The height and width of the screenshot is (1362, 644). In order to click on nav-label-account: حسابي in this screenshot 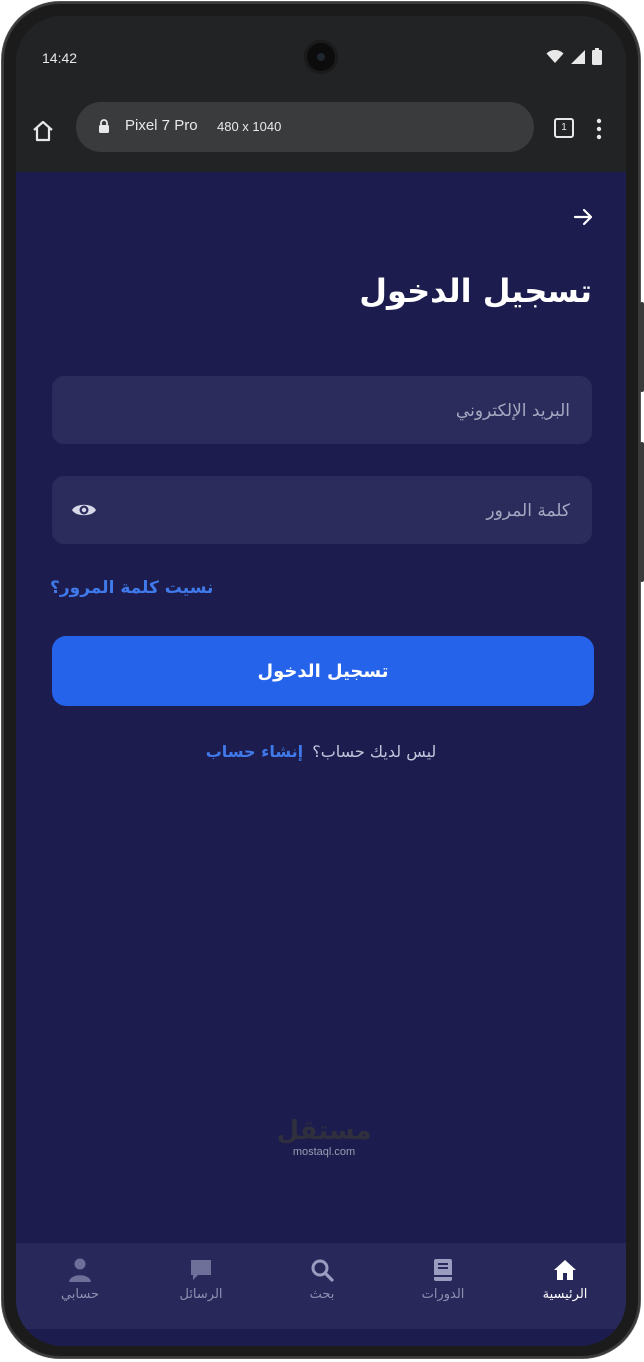, I will do `click(80, 1294)`.